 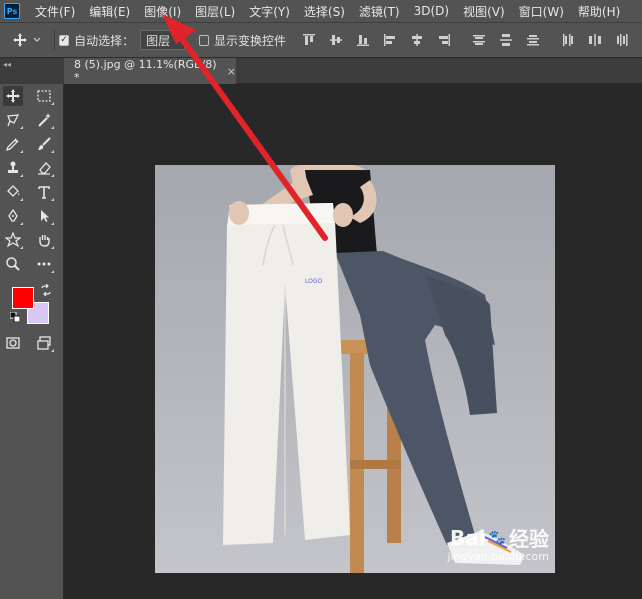 I want to click on auto-select-label: 自动选择：, so click(x=104, y=40).